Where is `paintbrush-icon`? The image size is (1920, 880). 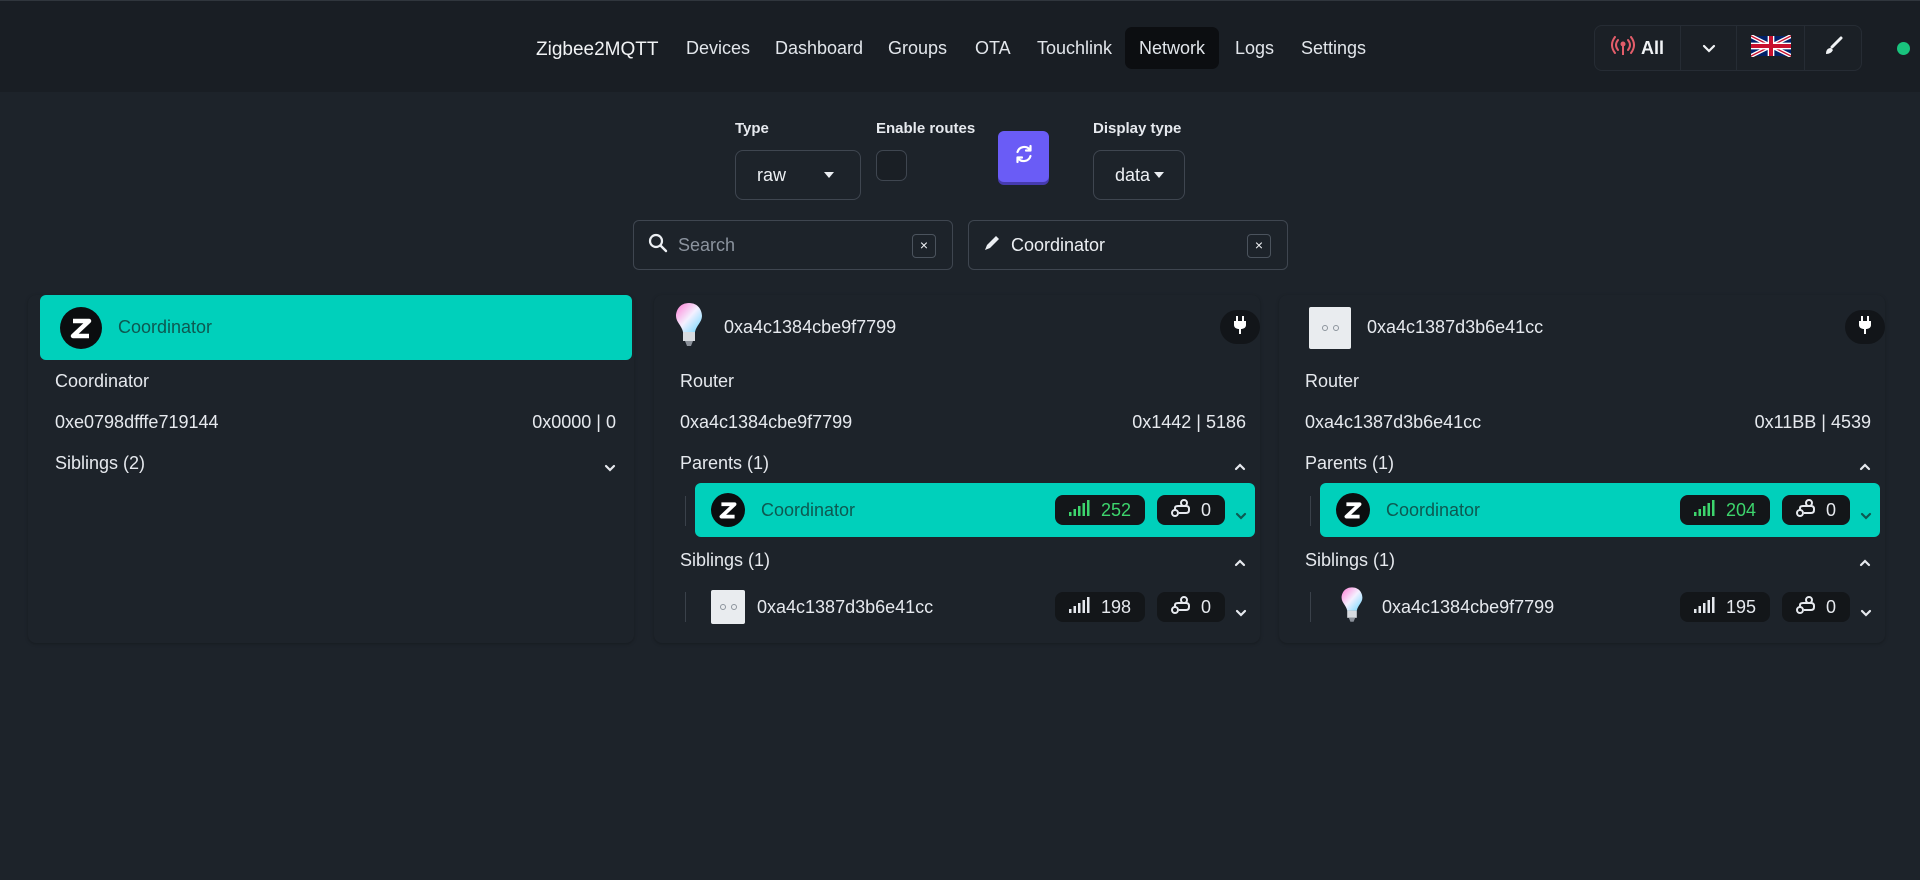 paintbrush-icon is located at coordinates (1833, 48).